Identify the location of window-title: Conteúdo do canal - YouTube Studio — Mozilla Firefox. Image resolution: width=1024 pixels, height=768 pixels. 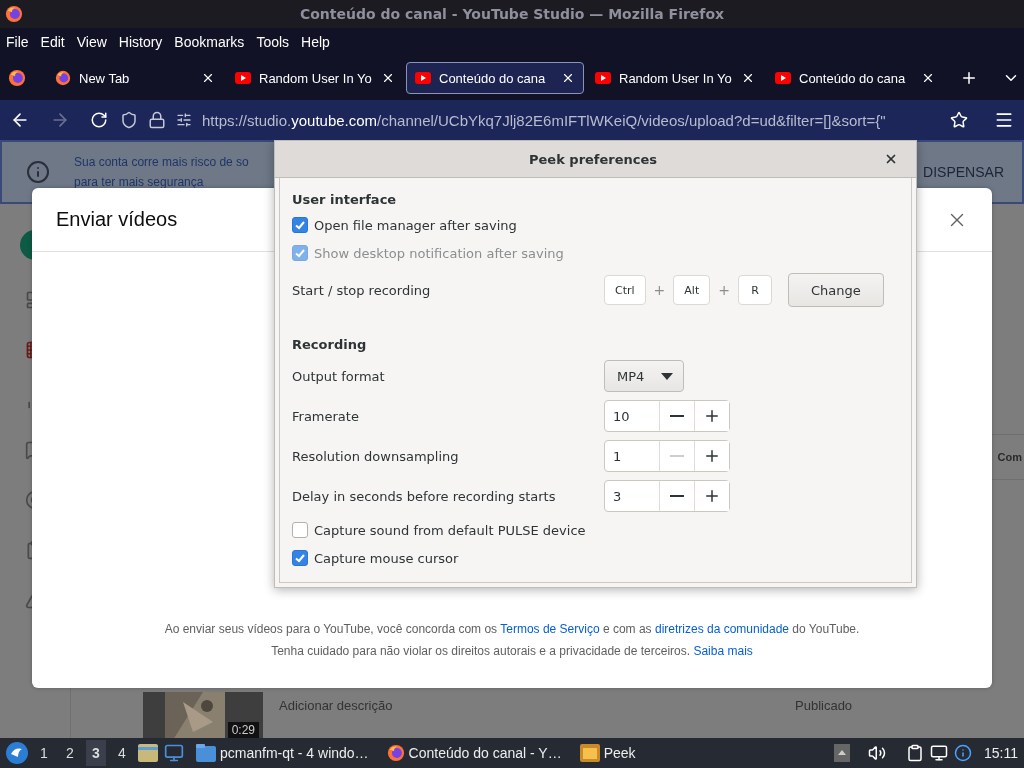
(512, 14).